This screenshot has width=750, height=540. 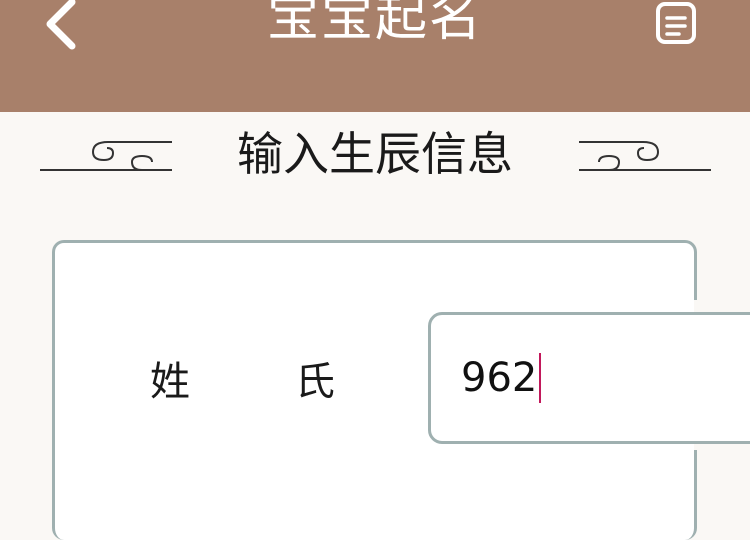 I want to click on section-heading: 输入生辰信息, so click(x=375, y=154).